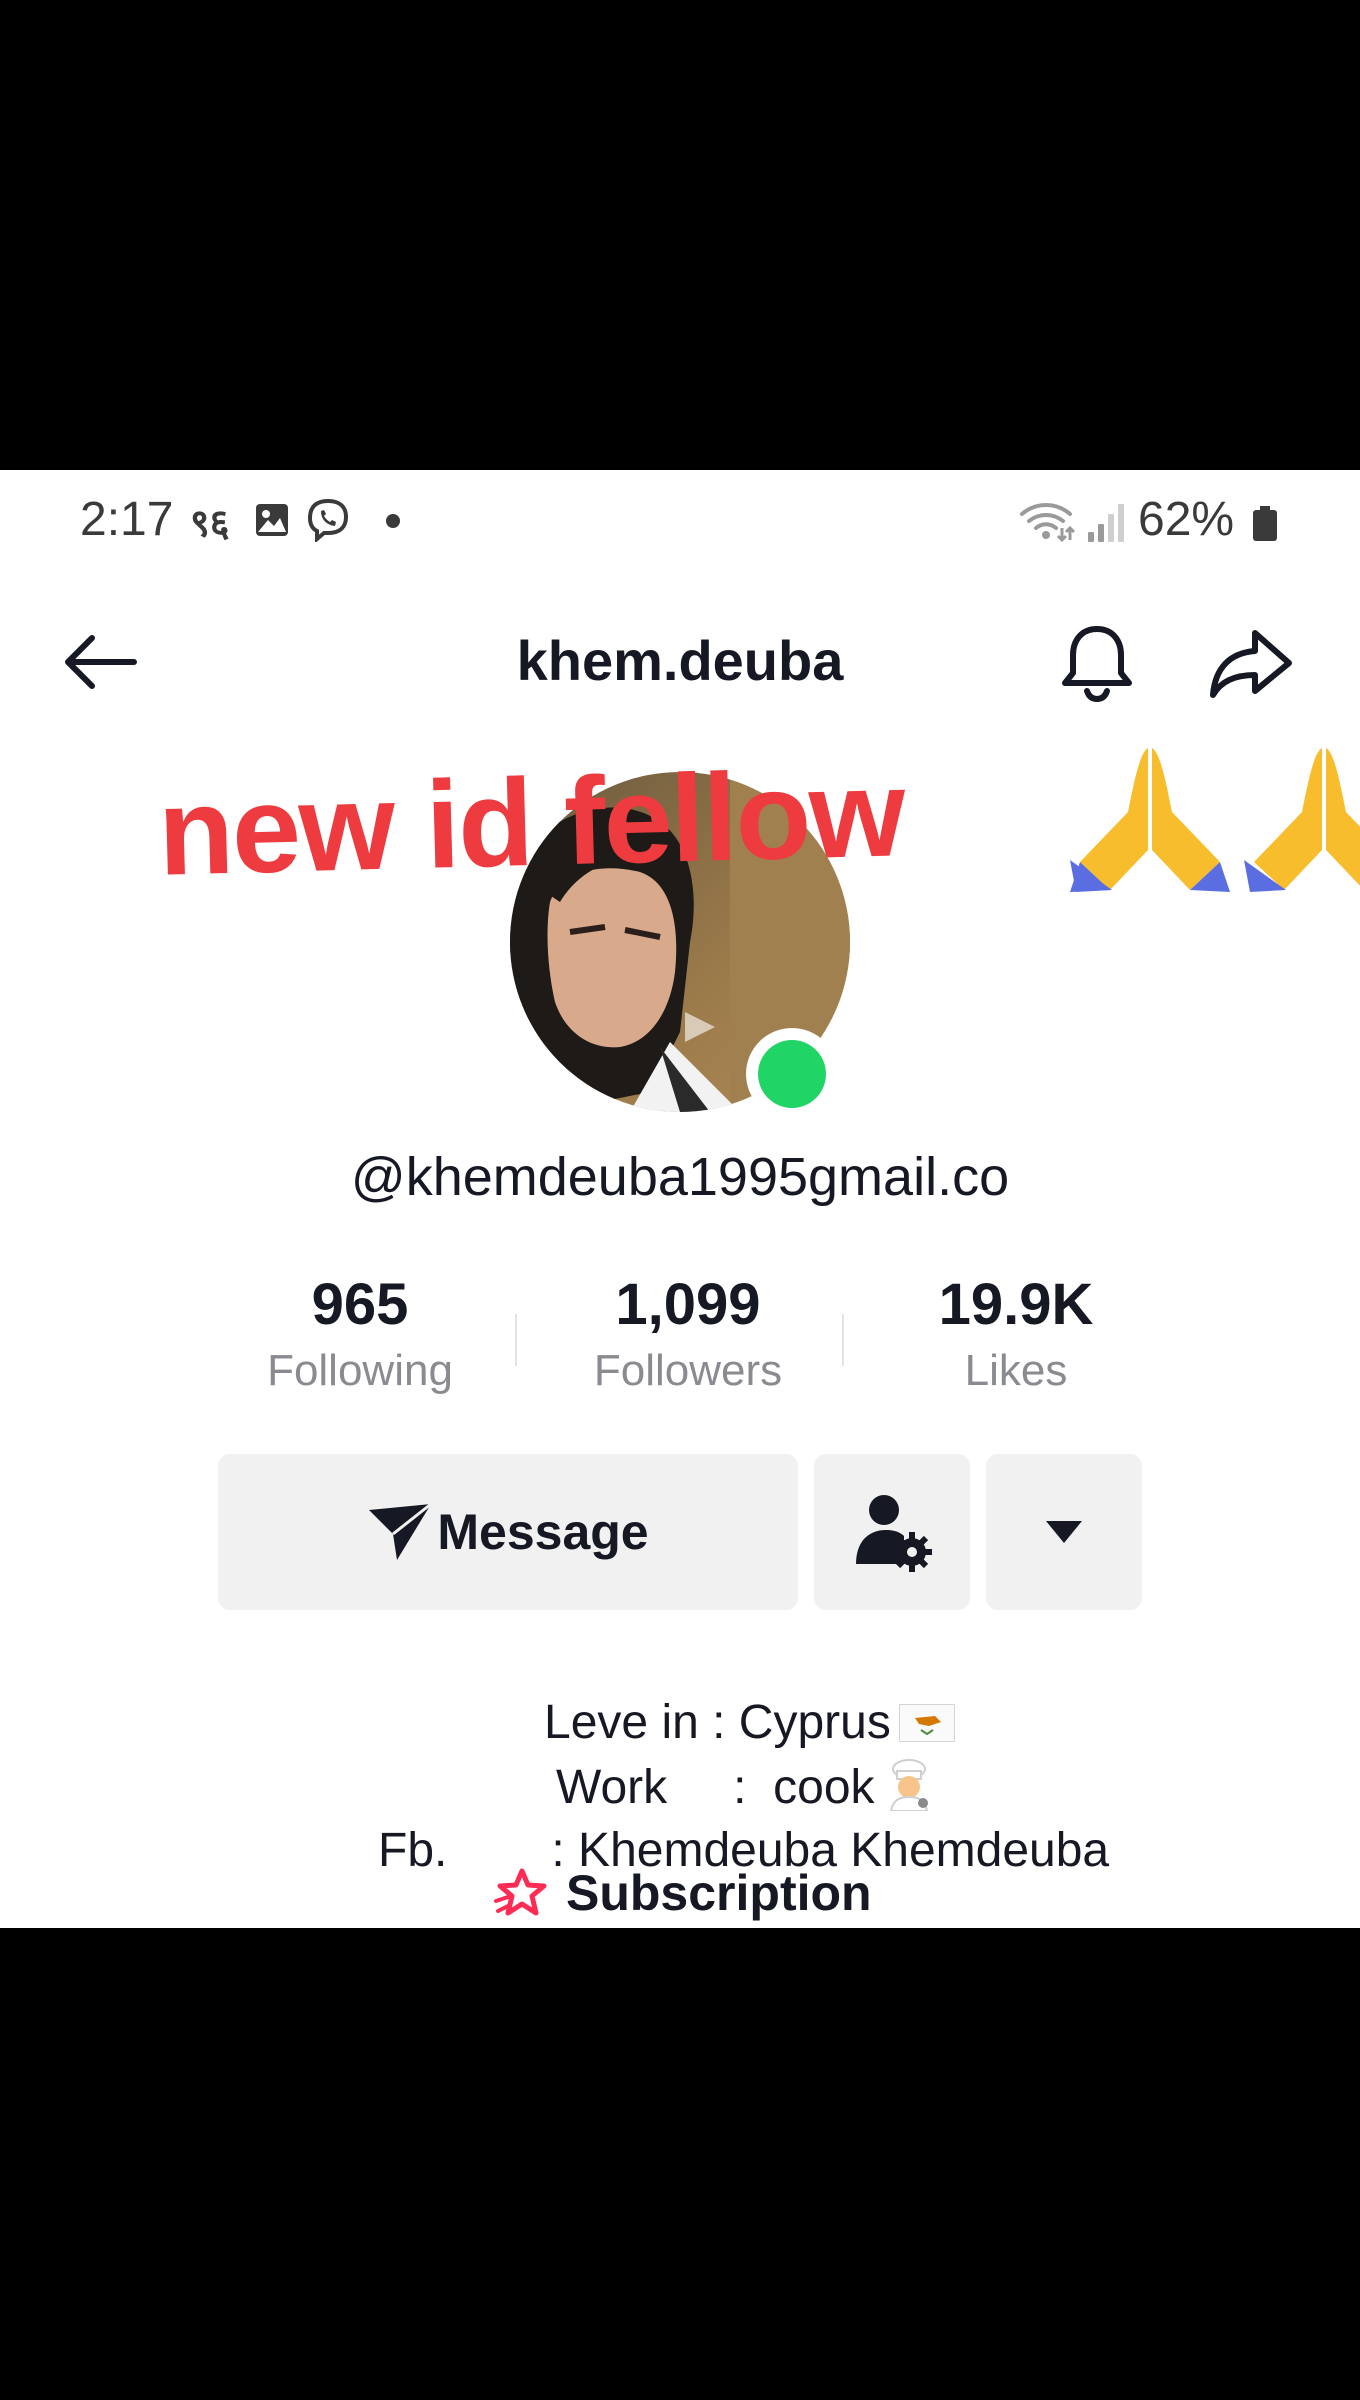 The height and width of the screenshot is (2400, 1360). I want to click on stat-likes: 19.9K Likes, so click(1016, 1333).